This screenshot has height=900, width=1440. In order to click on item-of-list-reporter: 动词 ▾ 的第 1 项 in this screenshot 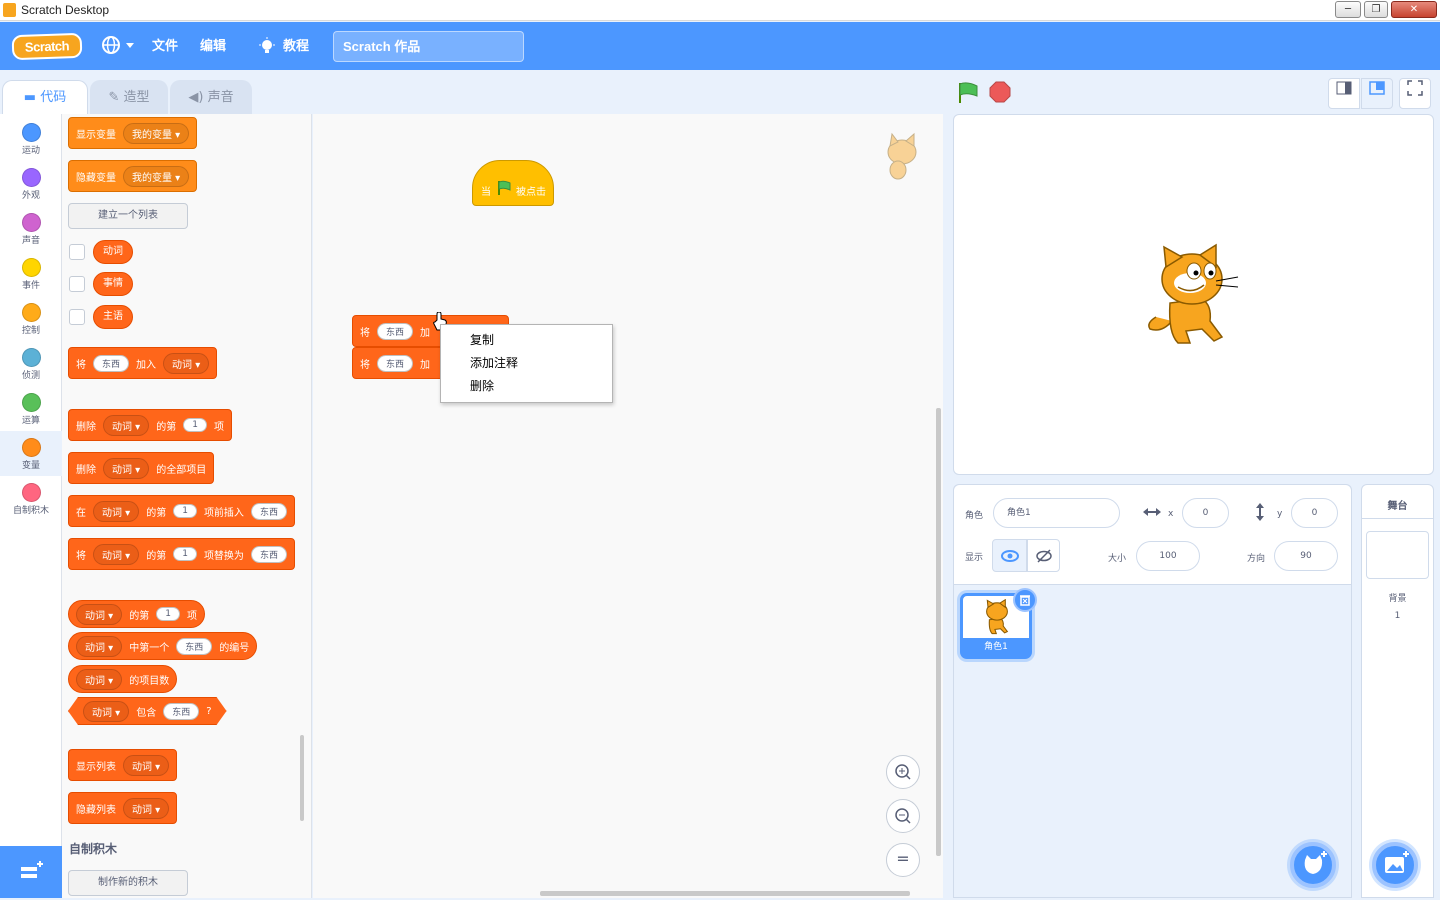, I will do `click(136, 614)`.